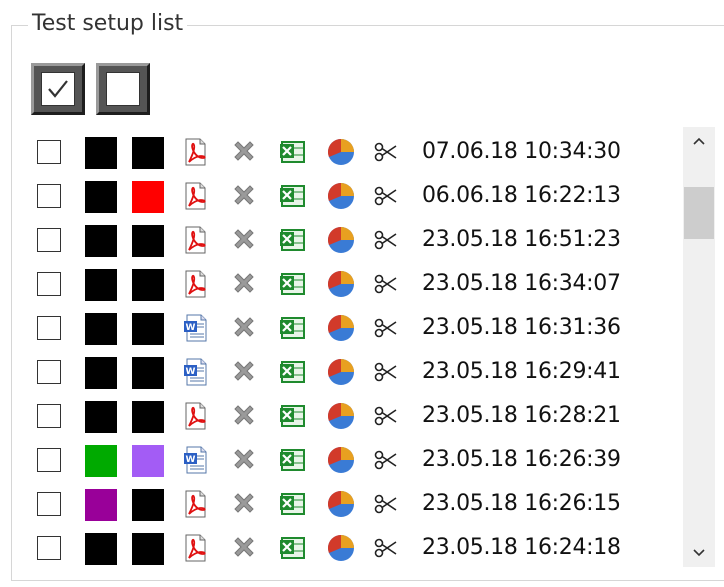  Describe the element at coordinates (521, 152) in the screenshot. I see `row-timestamp: 07.06.18 10:34:30` at that location.